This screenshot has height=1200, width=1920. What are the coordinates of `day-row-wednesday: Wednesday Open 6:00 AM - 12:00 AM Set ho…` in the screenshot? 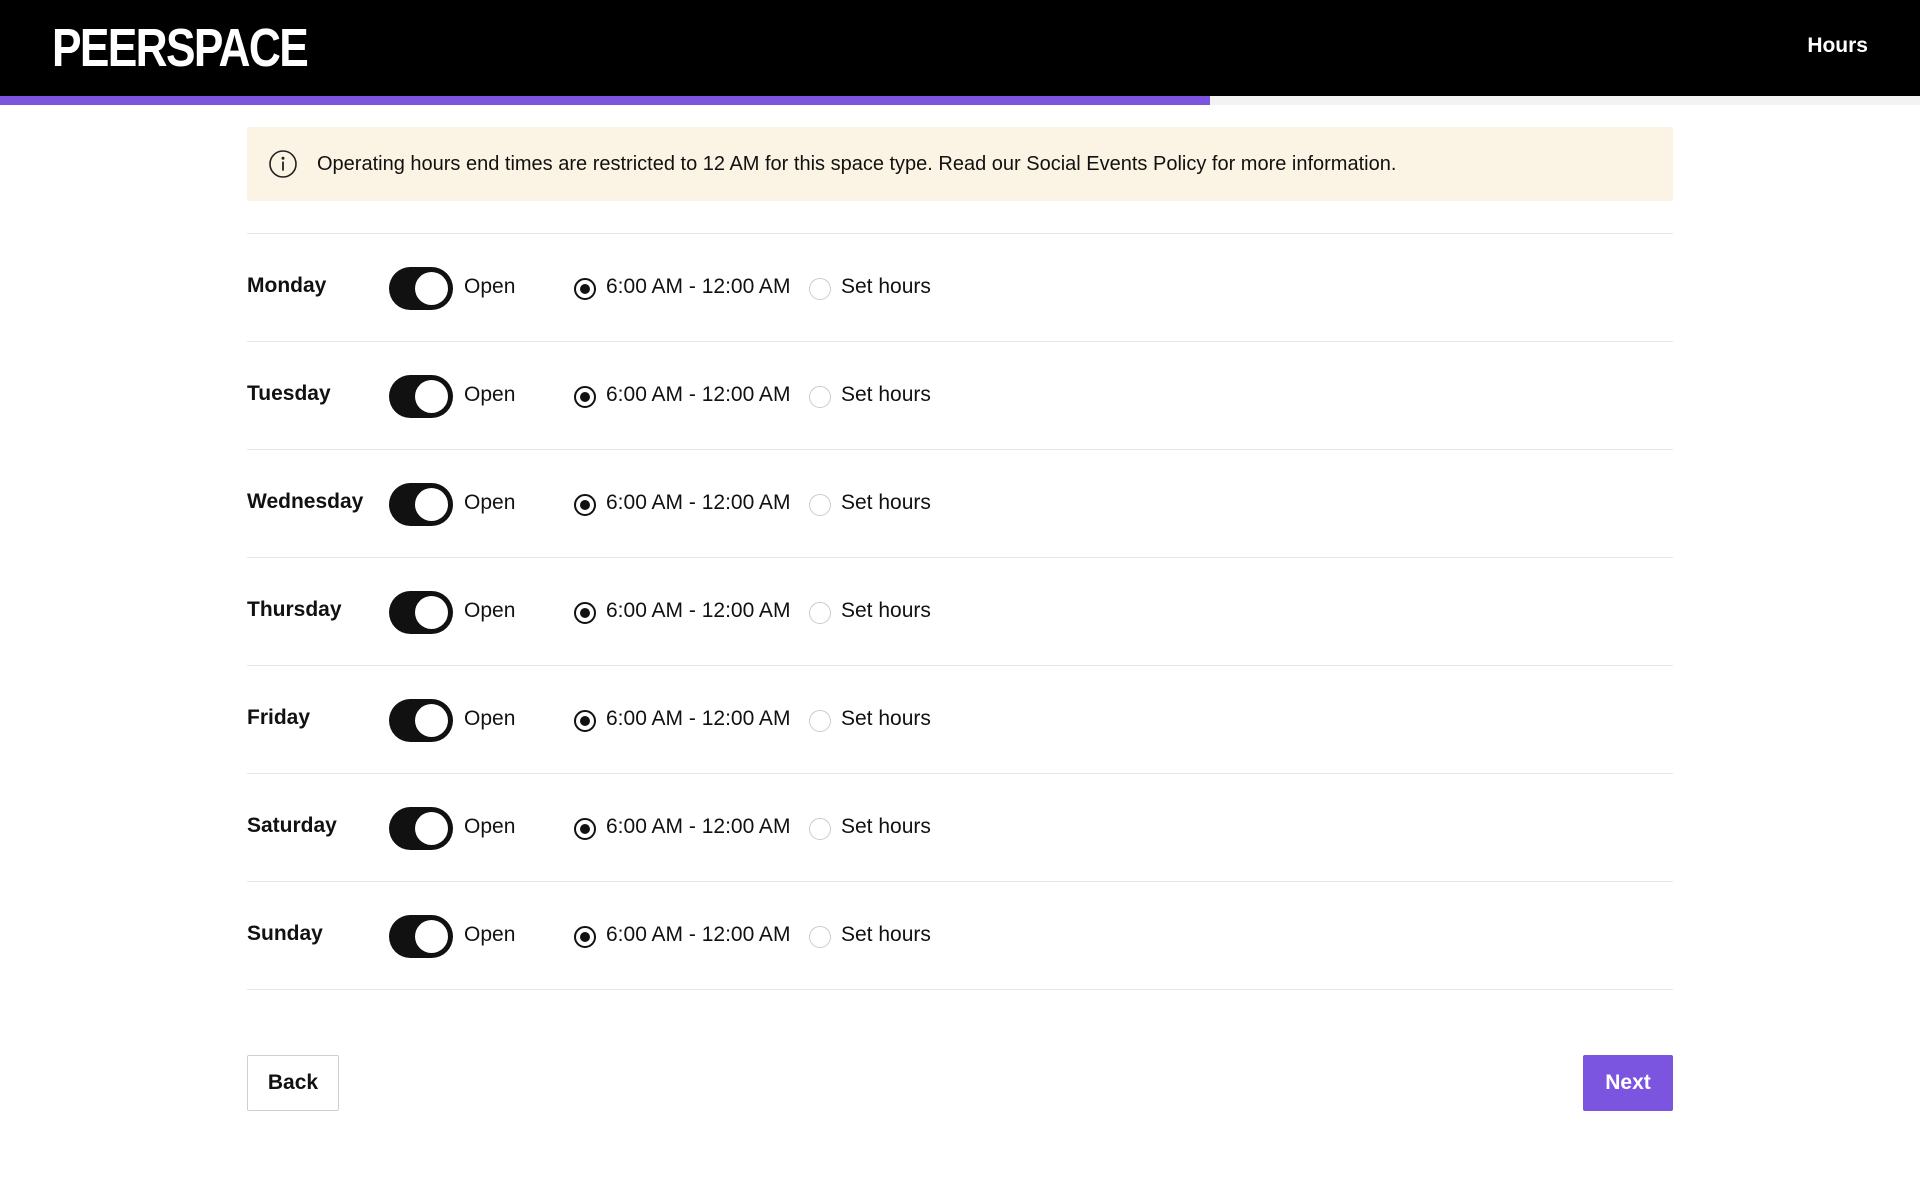 It's located at (960, 504).